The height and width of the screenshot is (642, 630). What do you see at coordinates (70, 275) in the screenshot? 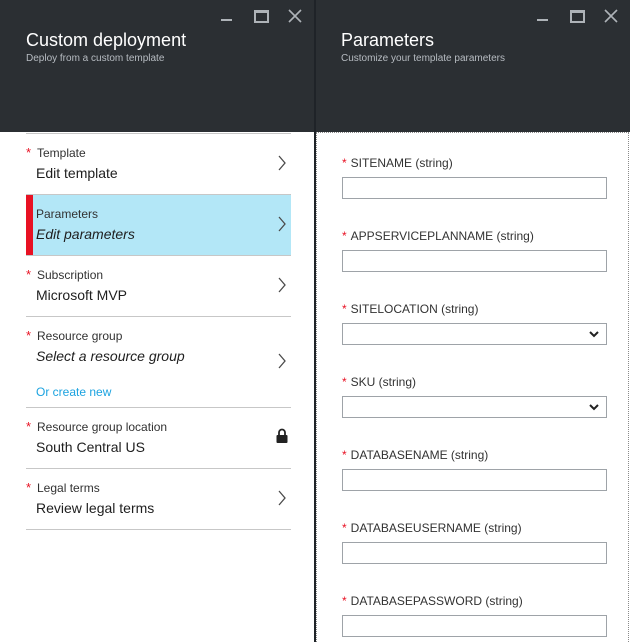
I see `step-label: Subscription` at bounding box center [70, 275].